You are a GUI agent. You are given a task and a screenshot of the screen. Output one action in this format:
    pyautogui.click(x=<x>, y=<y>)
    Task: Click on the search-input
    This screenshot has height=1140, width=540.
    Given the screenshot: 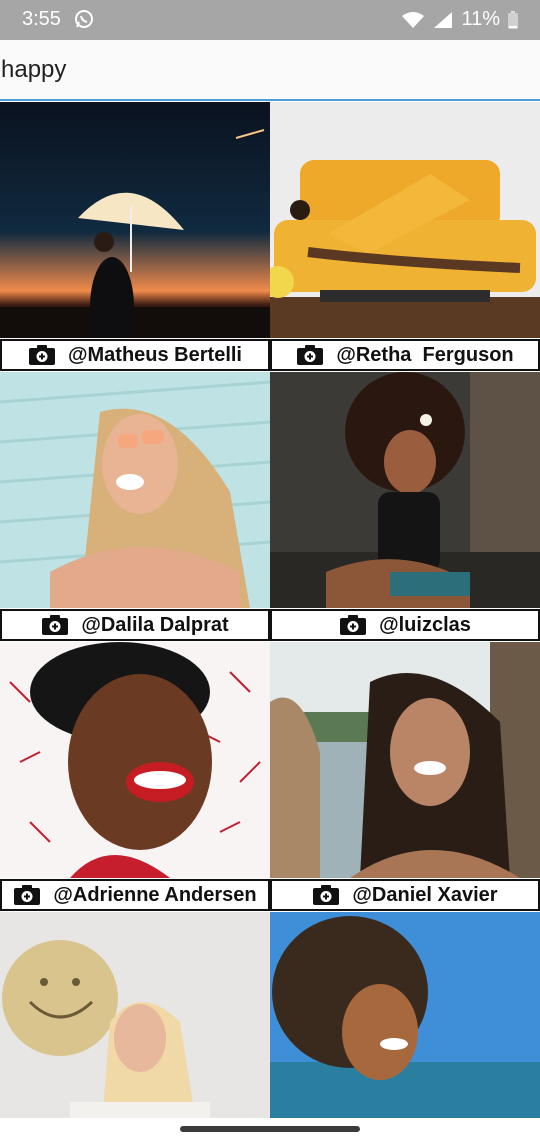 What is the action you would take?
    pyautogui.click(x=268, y=70)
    